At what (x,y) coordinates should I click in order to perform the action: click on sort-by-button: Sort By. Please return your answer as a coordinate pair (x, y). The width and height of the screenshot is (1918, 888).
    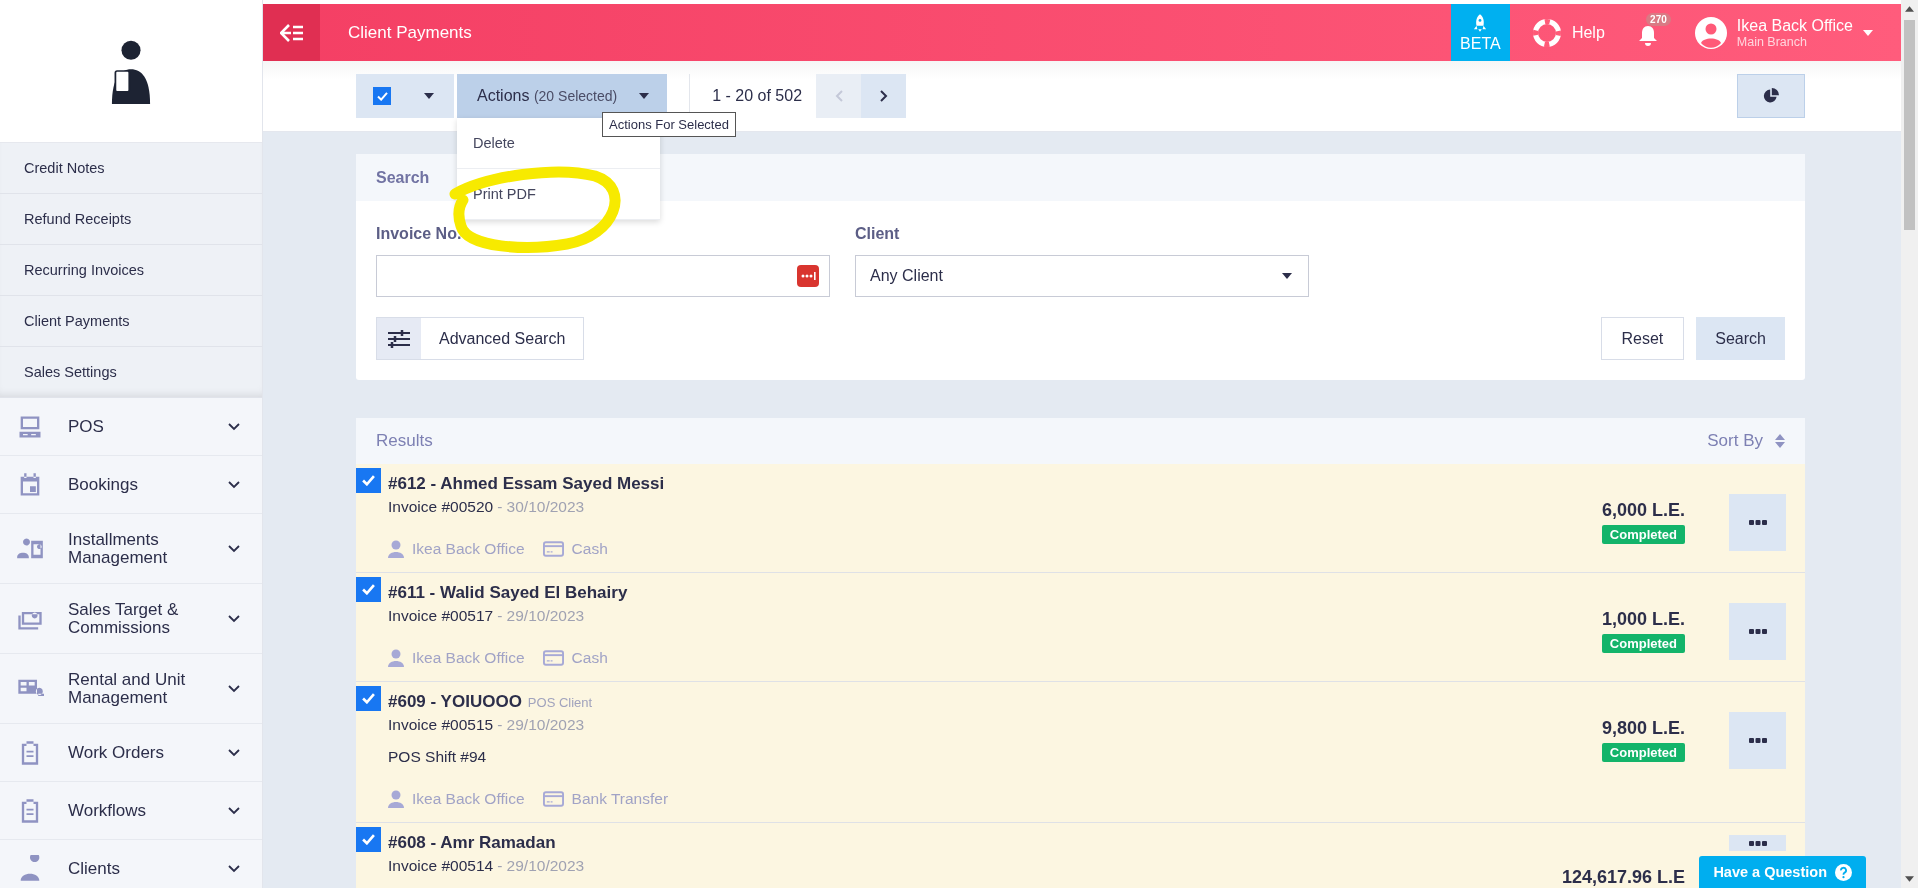
    Looking at the image, I should click on (1746, 441).